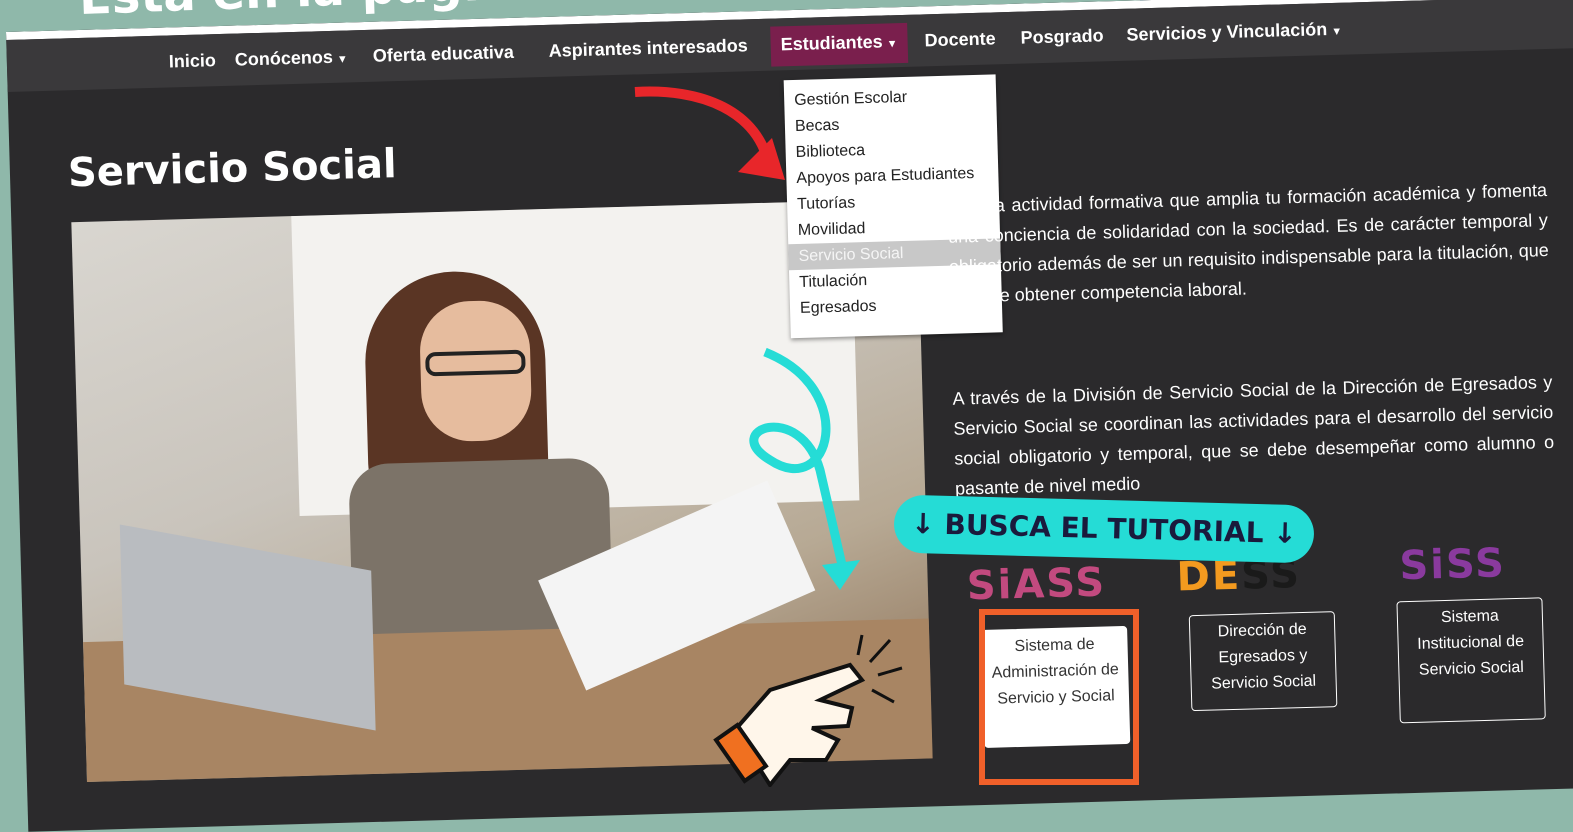 Image resolution: width=1573 pixels, height=832 pixels. What do you see at coordinates (841, 575) in the screenshot?
I see `cyan-arrowhead-icon` at bounding box center [841, 575].